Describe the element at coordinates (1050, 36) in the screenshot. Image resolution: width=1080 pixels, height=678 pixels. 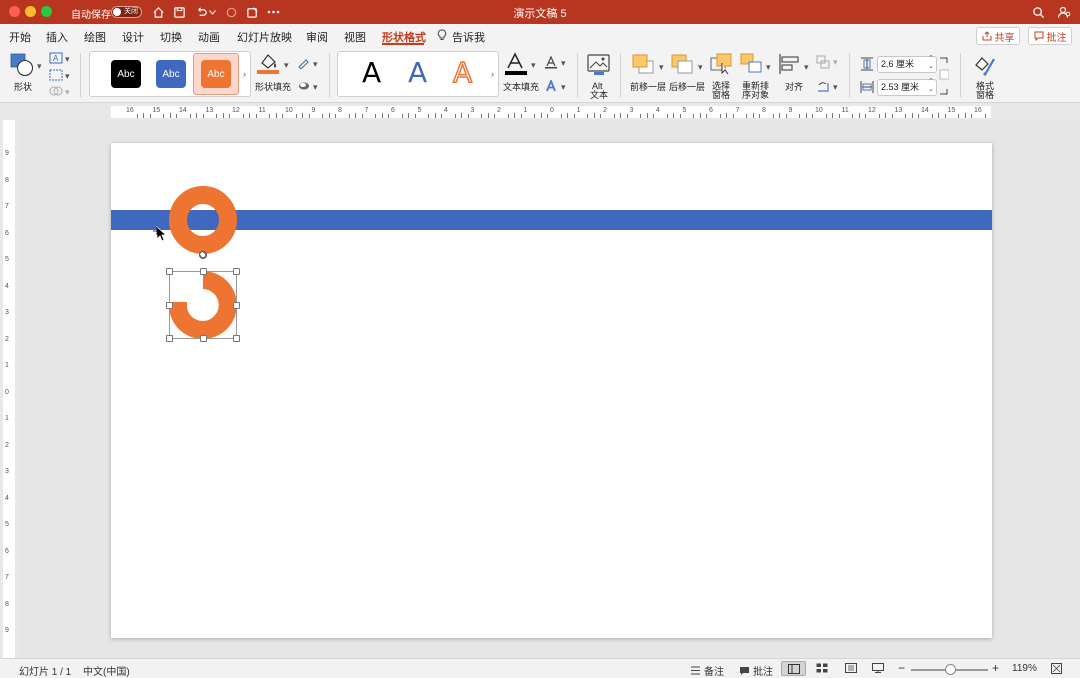
I see `comments-button: 批注` at that location.